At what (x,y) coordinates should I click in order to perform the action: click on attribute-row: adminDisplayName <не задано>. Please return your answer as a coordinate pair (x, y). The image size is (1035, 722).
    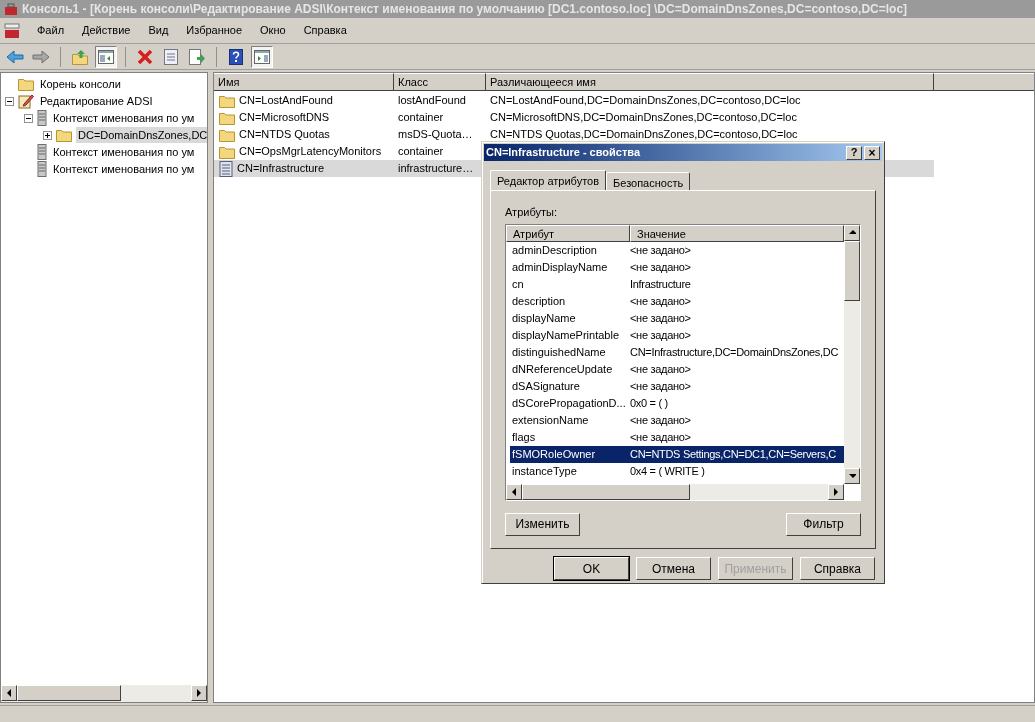
    Looking at the image, I should click on (677, 267).